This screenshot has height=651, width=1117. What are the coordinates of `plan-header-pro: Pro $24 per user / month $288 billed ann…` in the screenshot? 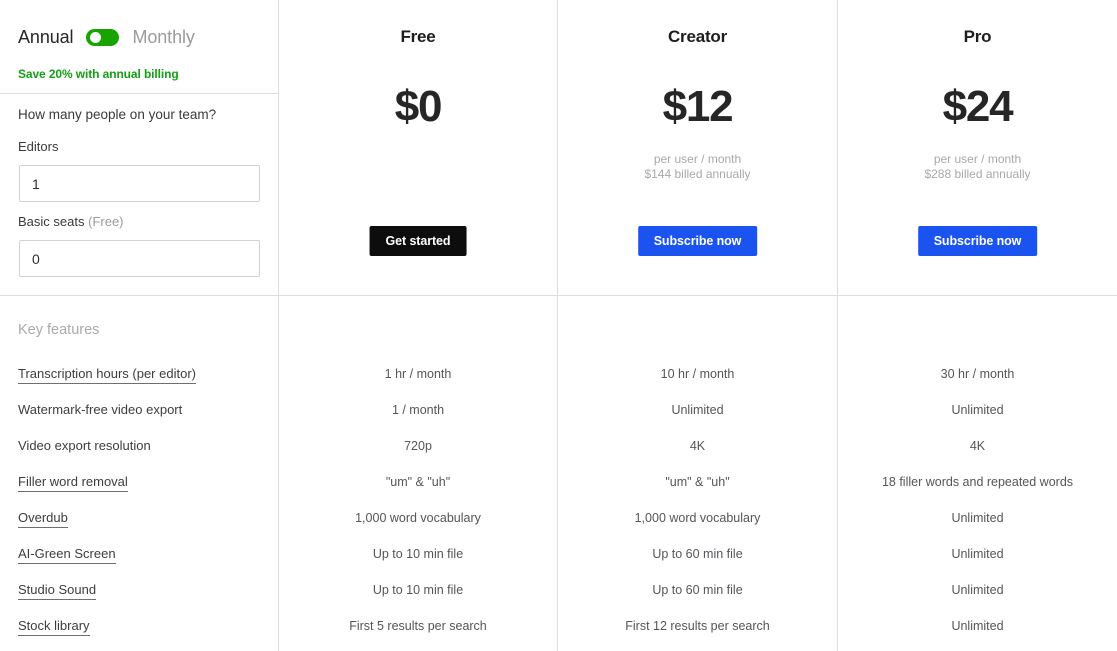 It's located at (977, 147).